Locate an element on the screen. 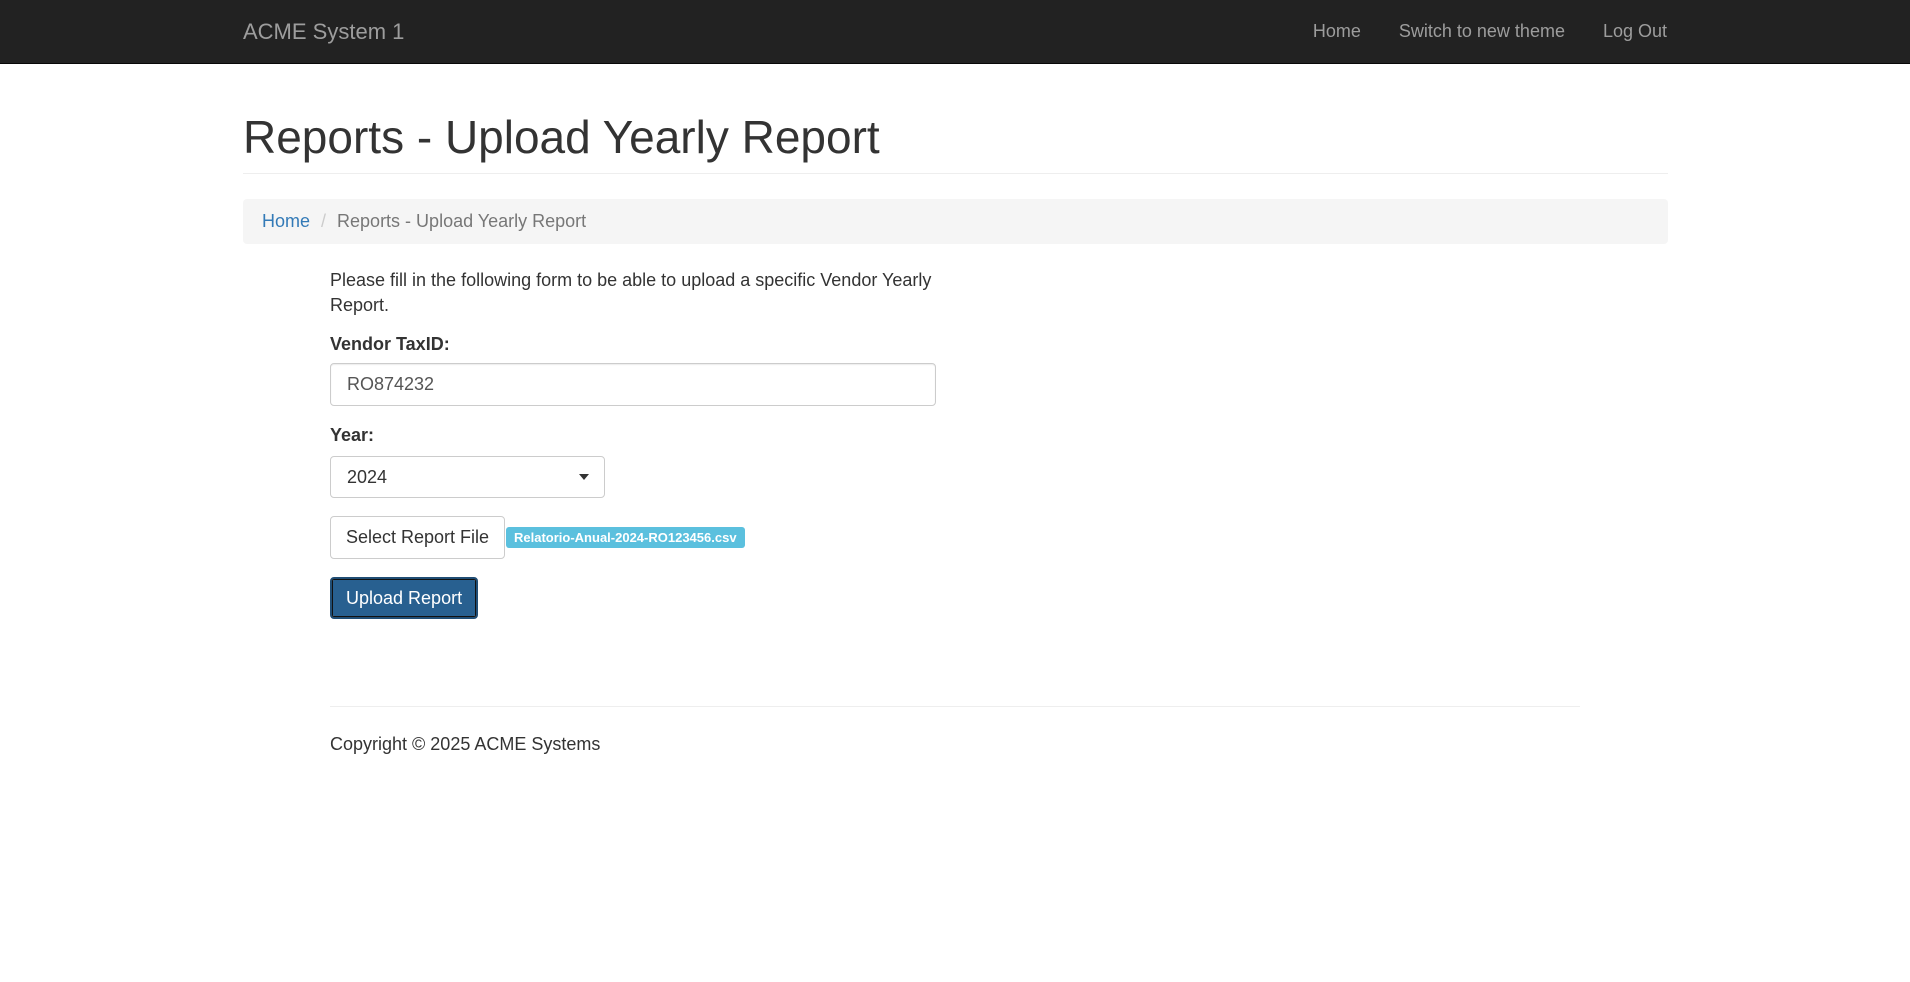 The width and height of the screenshot is (1910, 982). footer-copyright: Copyright © 2025 ACME Systems is located at coordinates (465, 744).